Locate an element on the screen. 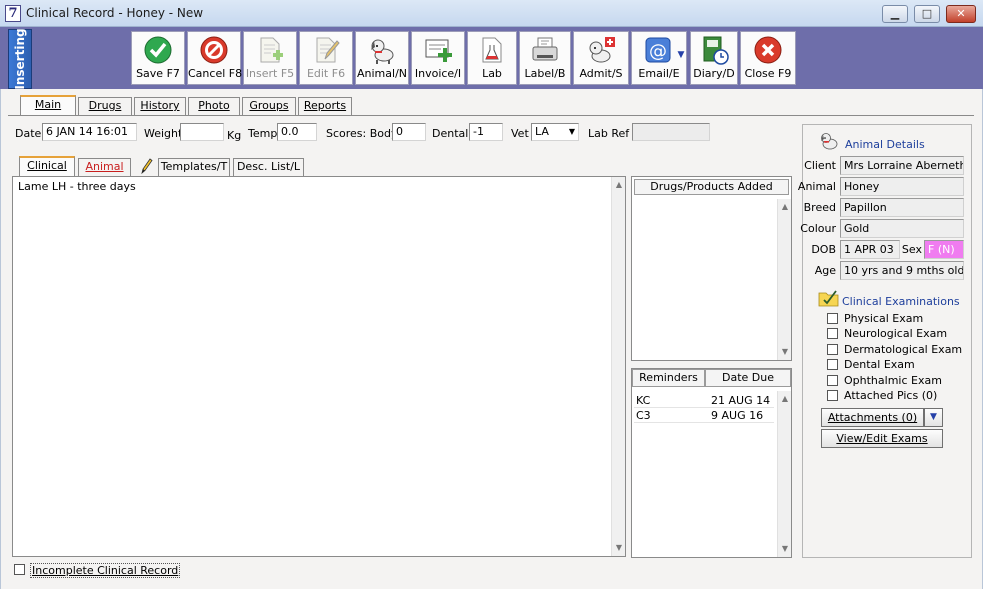 The height and width of the screenshot is (589, 983). mode-indicator: Inserting is located at coordinates (20, 59).